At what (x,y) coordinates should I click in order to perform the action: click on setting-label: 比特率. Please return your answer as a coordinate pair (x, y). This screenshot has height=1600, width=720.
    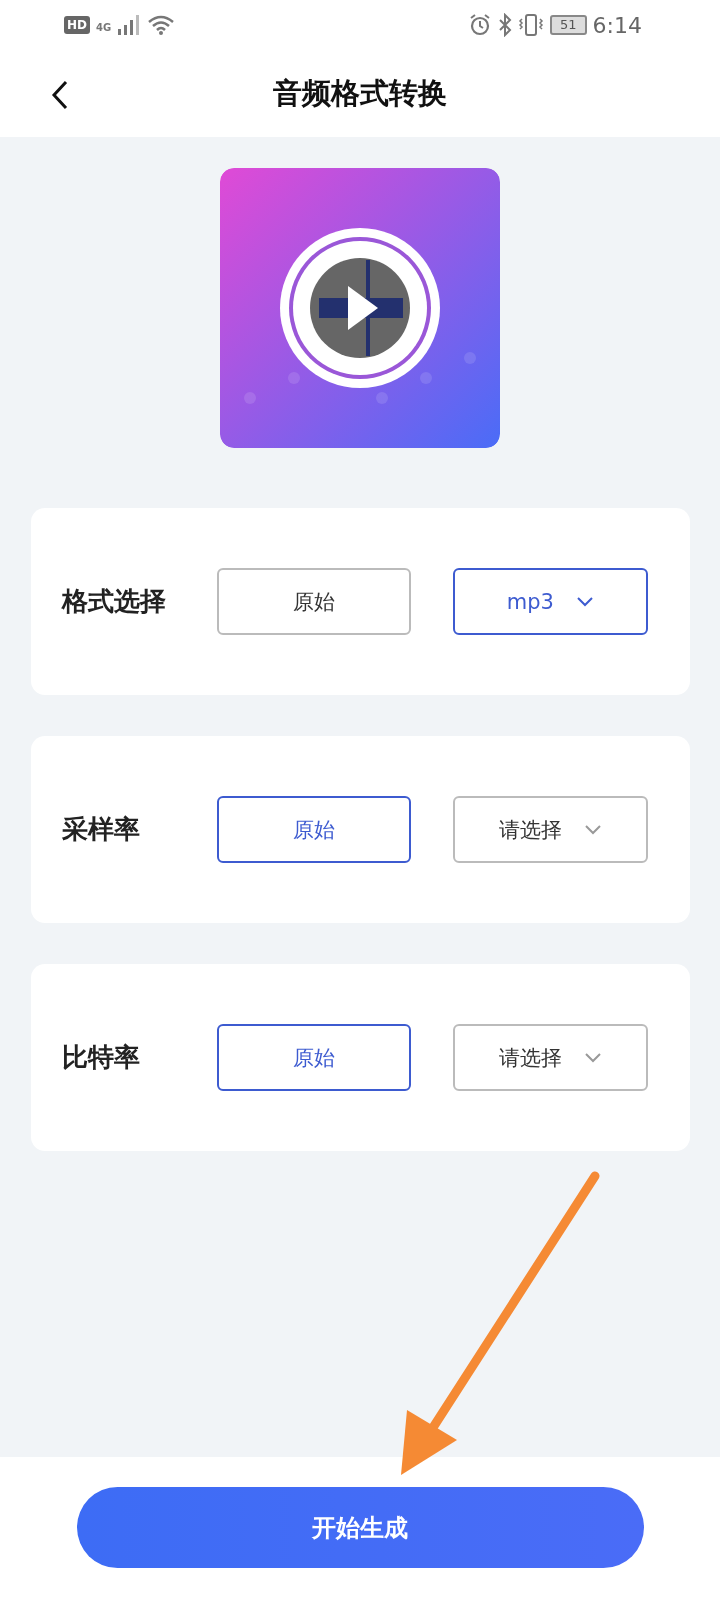
    Looking at the image, I should click on (101, 1057).